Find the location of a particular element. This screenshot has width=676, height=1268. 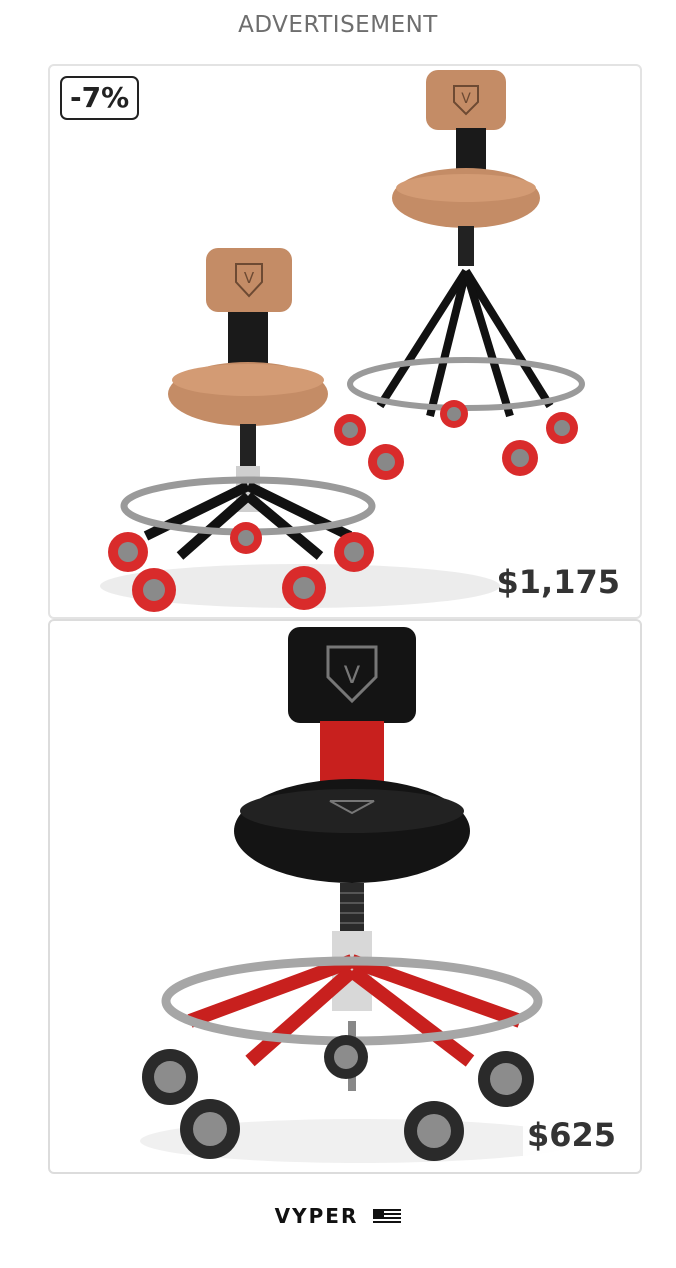

product-price-2: $625 is located at coordinates (571, 1135).